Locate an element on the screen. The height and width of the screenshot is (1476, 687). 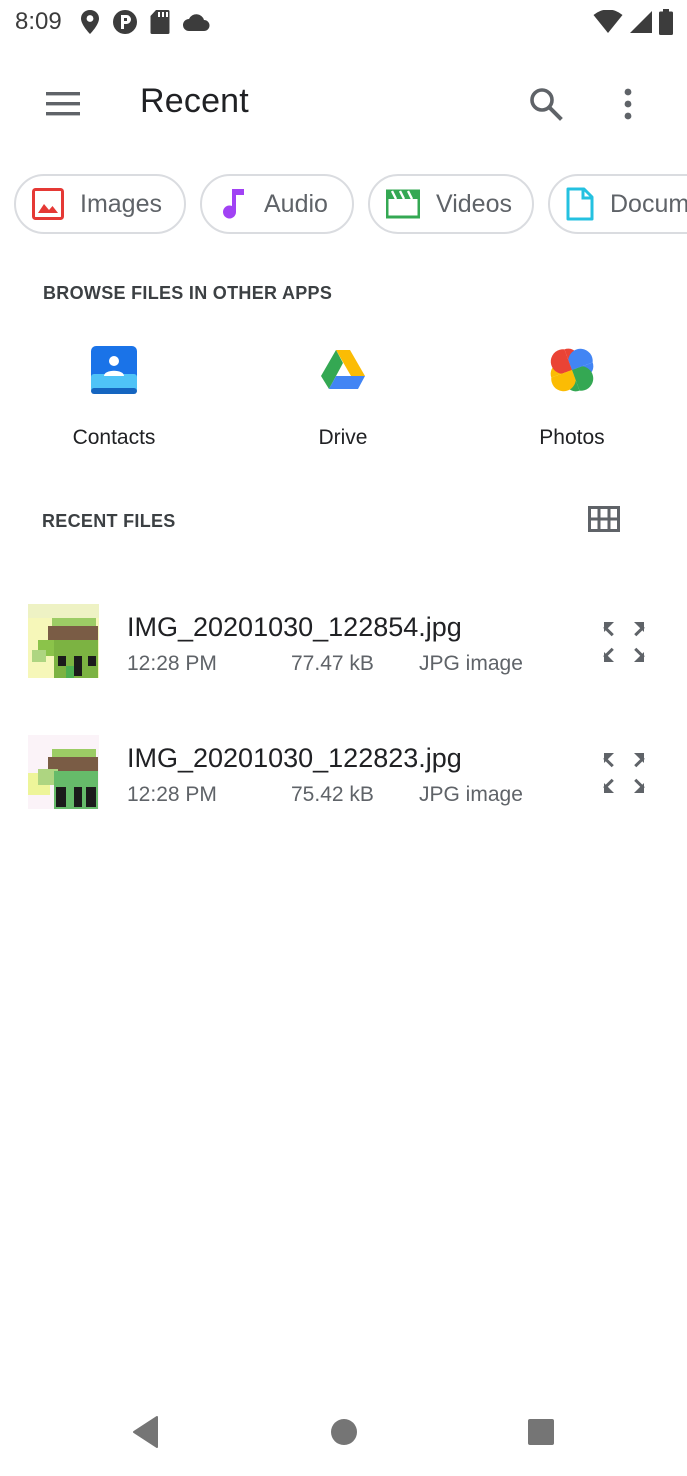
image-icon is located at coordinates (48, 204).